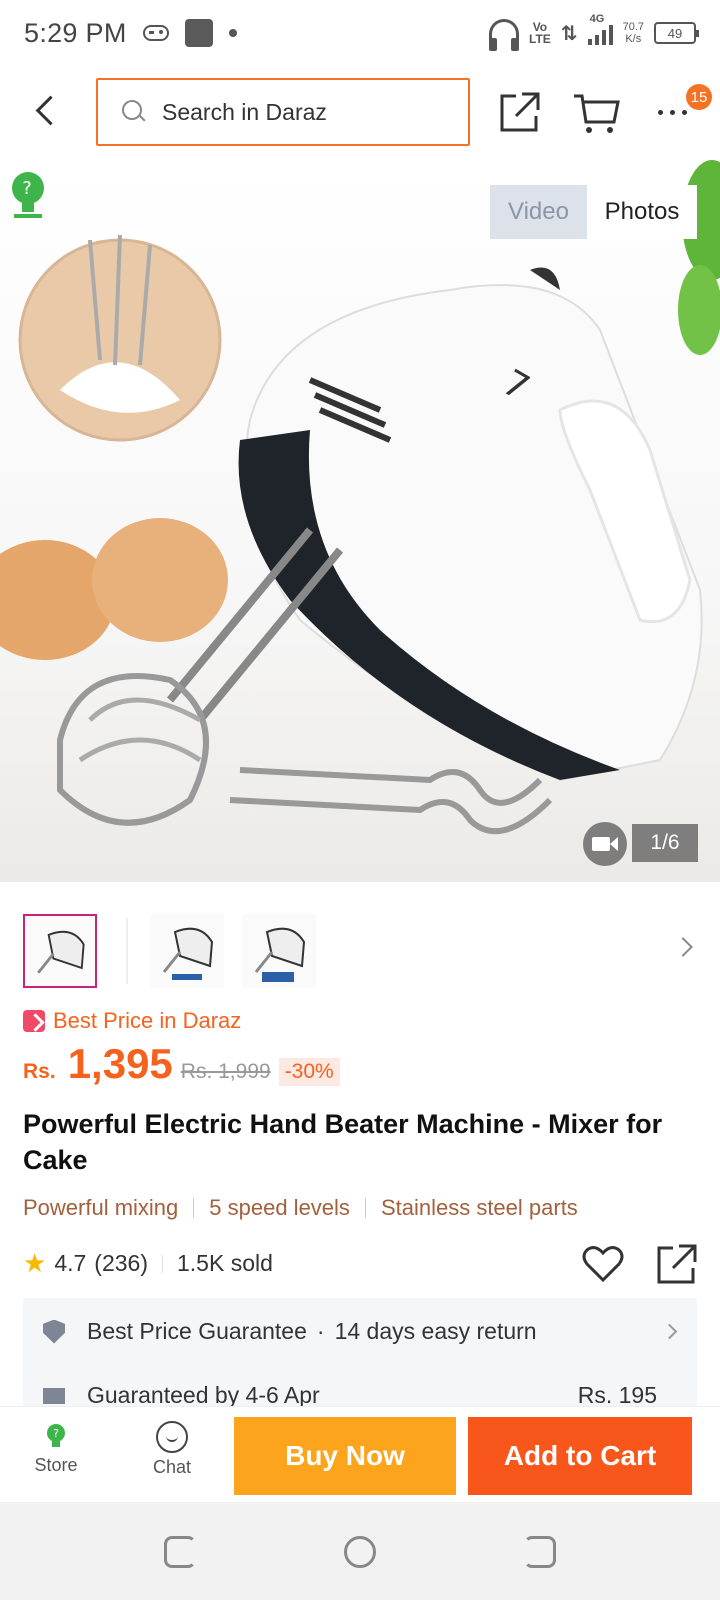  I want to click on review-count: (236), so click(121, 1263).